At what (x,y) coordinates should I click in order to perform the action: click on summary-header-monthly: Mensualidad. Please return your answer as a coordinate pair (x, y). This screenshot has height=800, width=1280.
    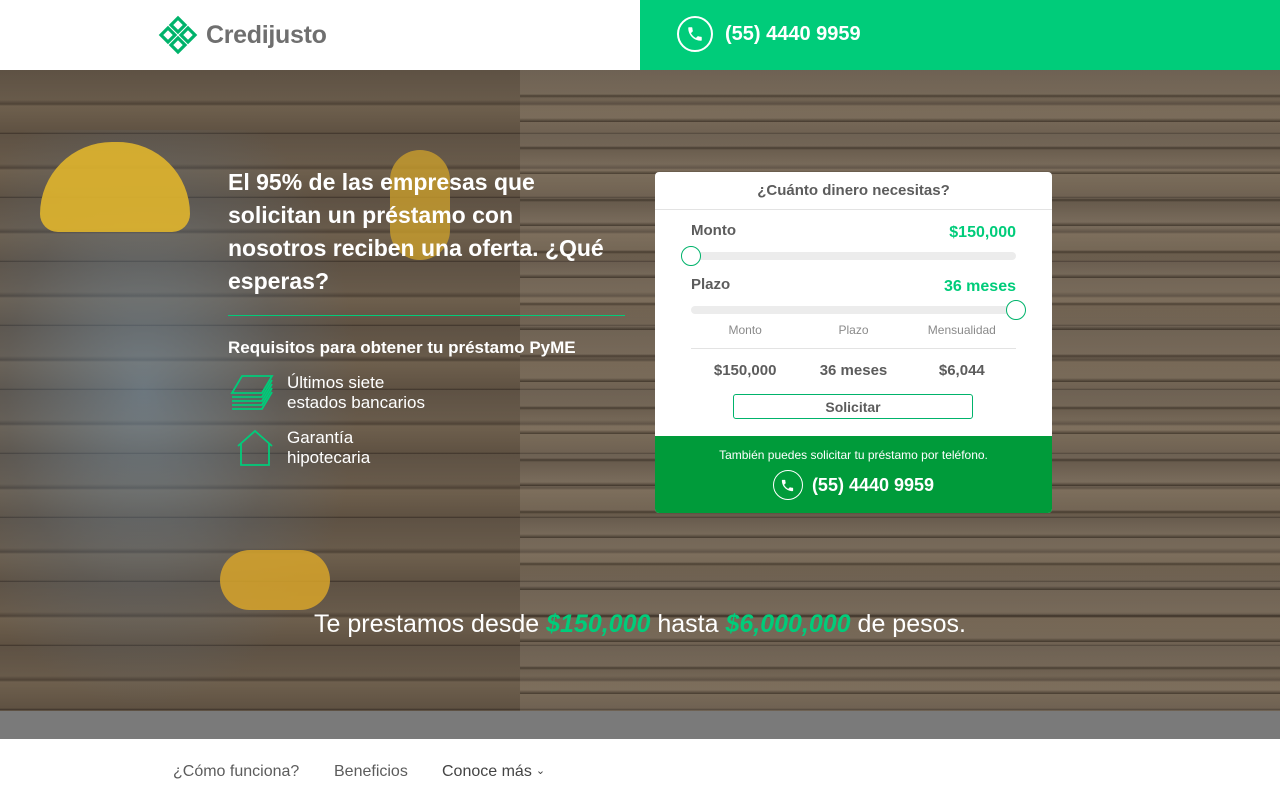
    Looking at the image, I should click on (961, 330).